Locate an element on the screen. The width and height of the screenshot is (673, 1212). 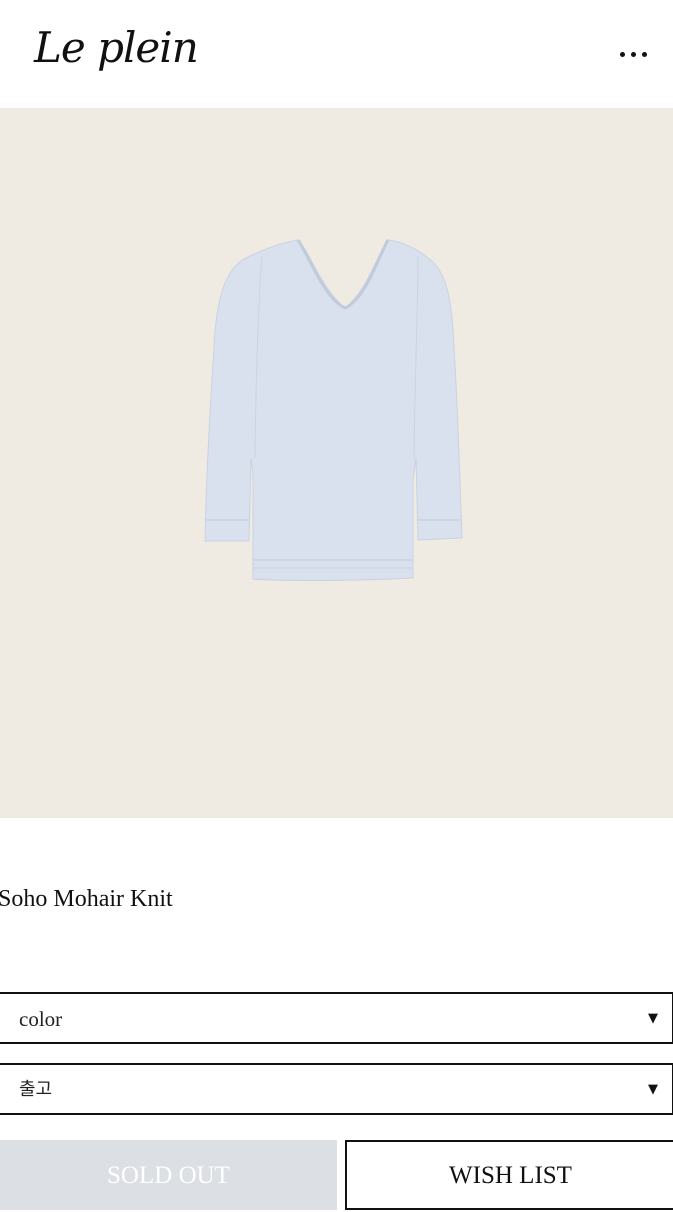
shipping-select-value: 출고 is located at coordinates (36, 1089).